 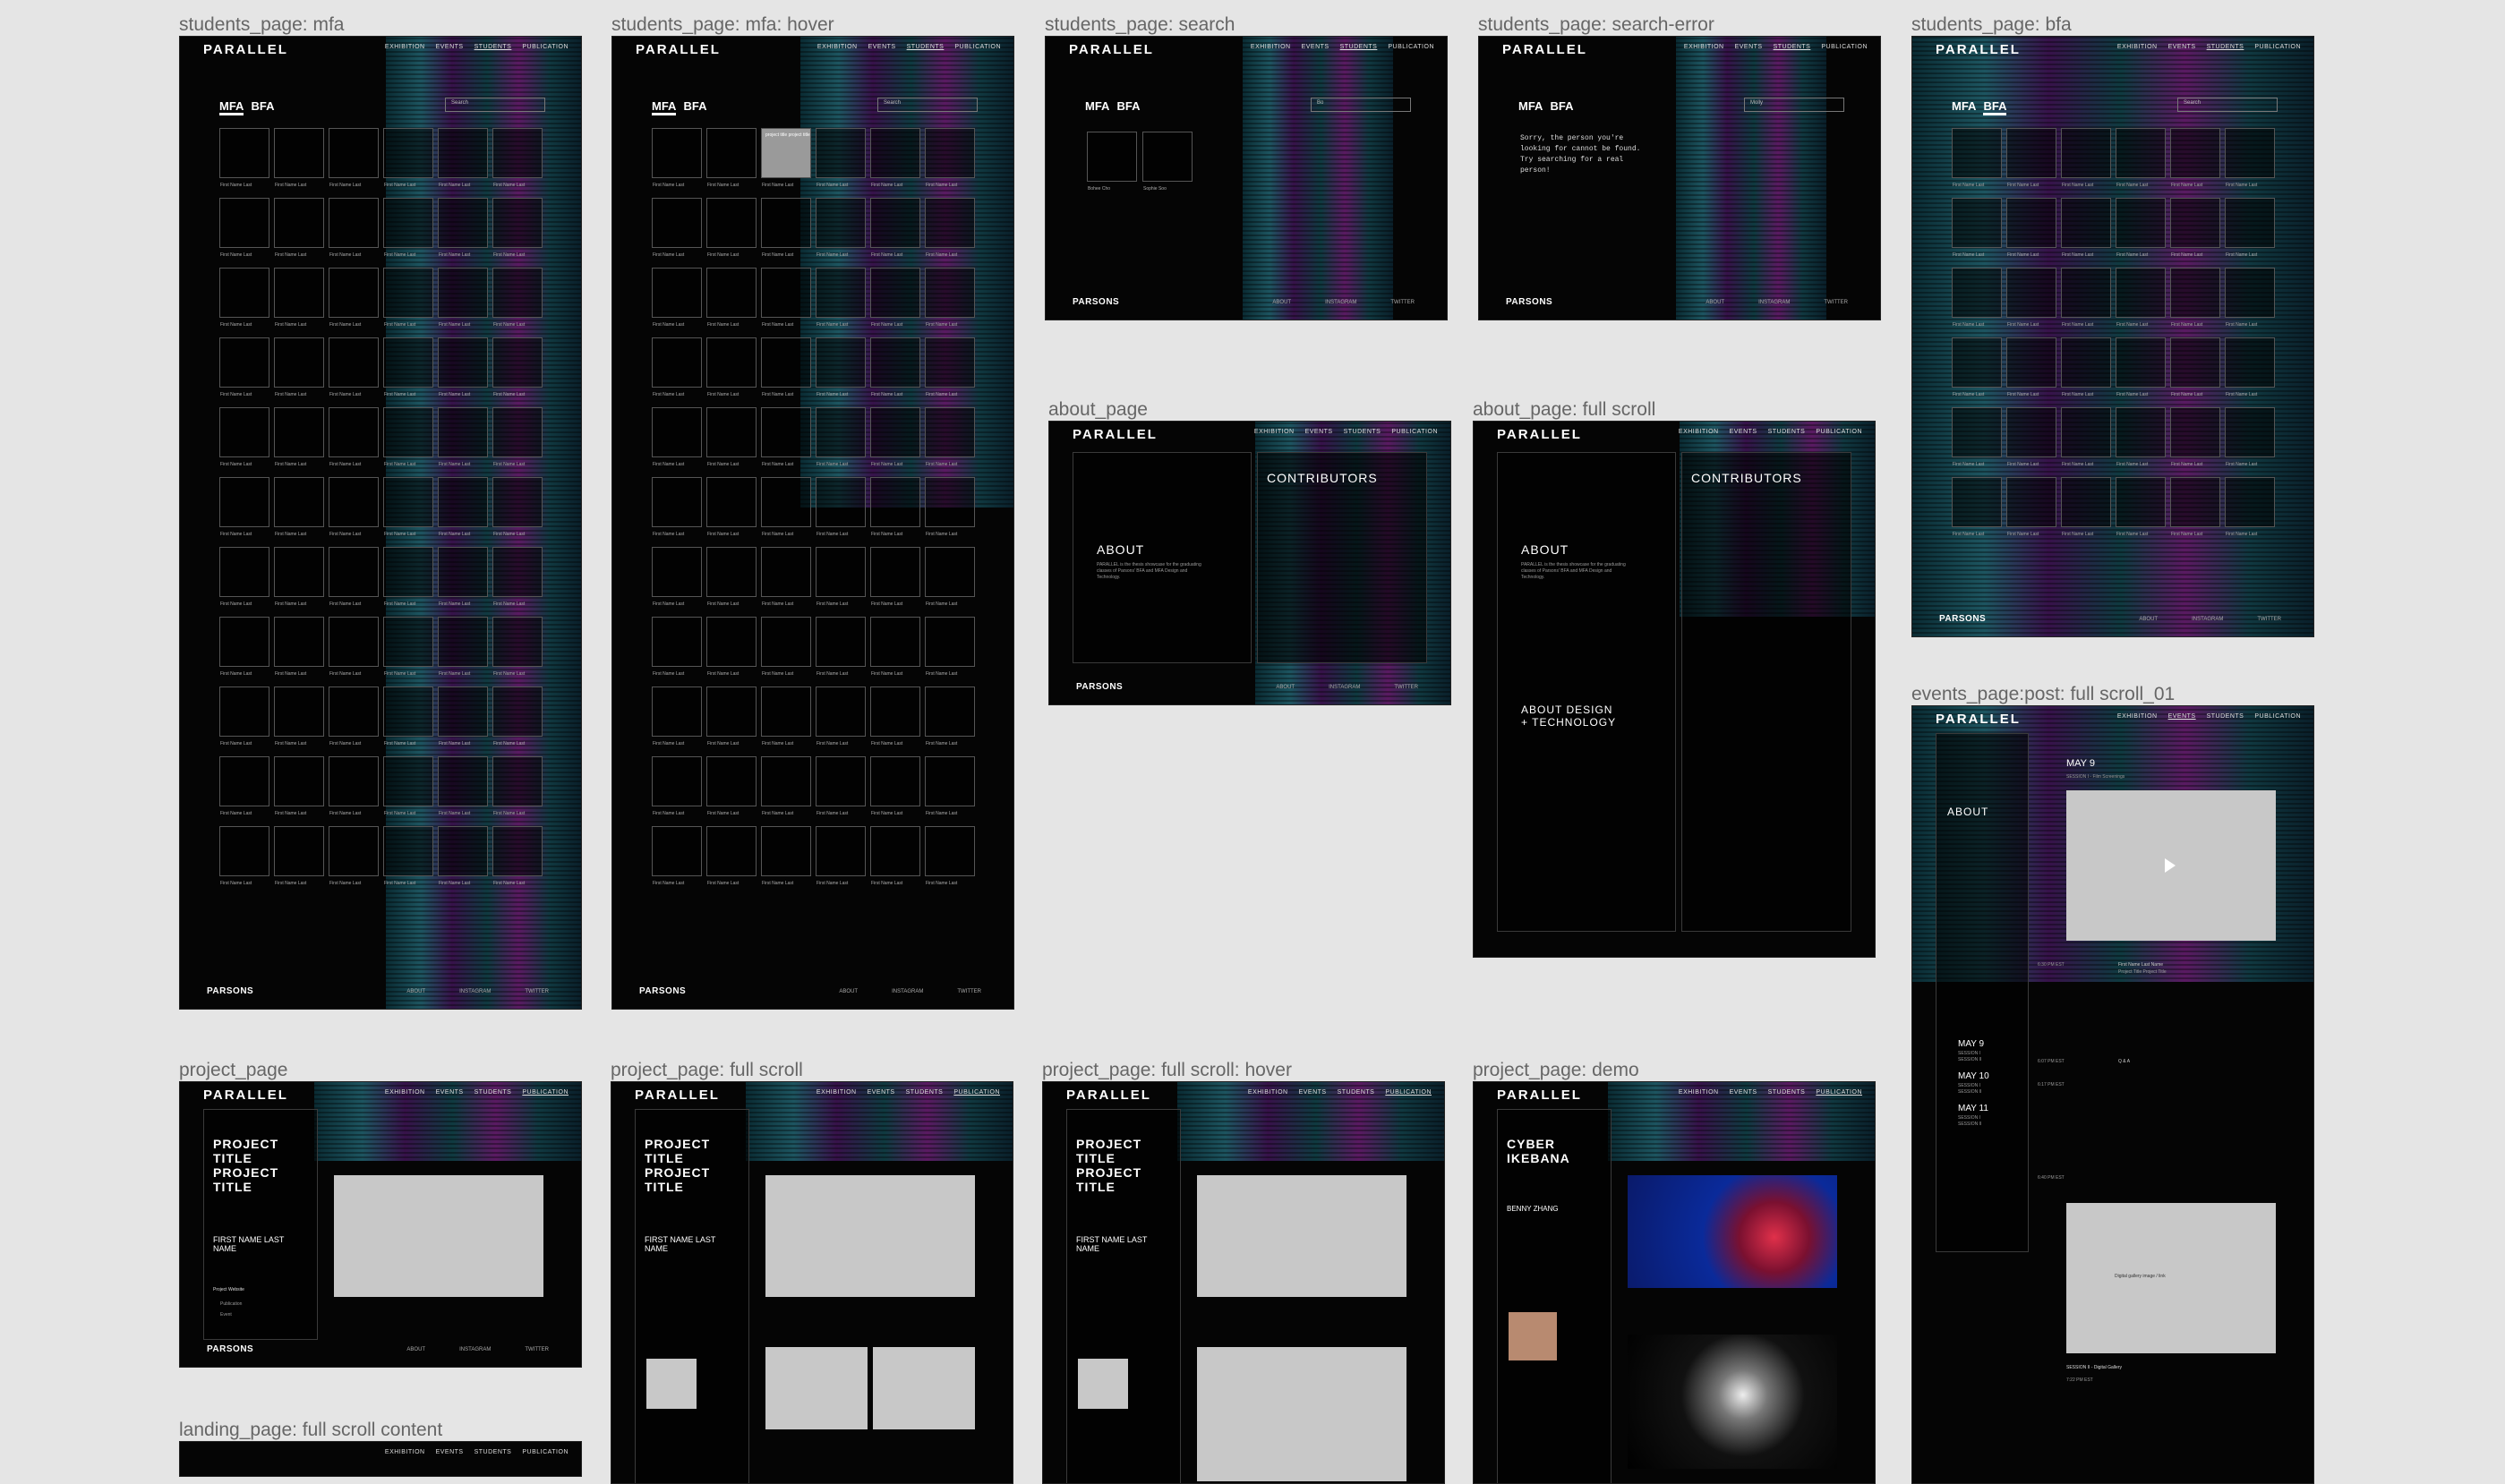 What do you see at coordinates (1402, 302) in the screenshot?
I see `footer-twitter: TWITTER` at bounding box center [1402, 302].